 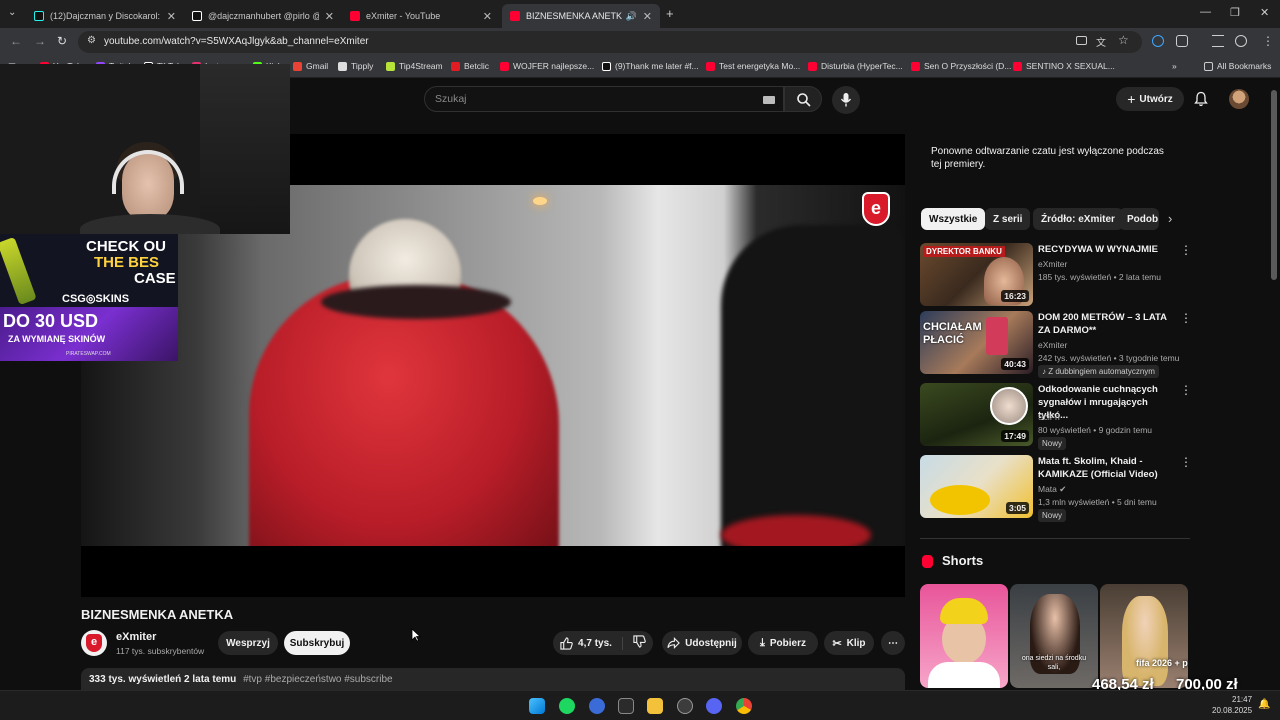 I want to click on app-icon, so click(x=597, y=706).